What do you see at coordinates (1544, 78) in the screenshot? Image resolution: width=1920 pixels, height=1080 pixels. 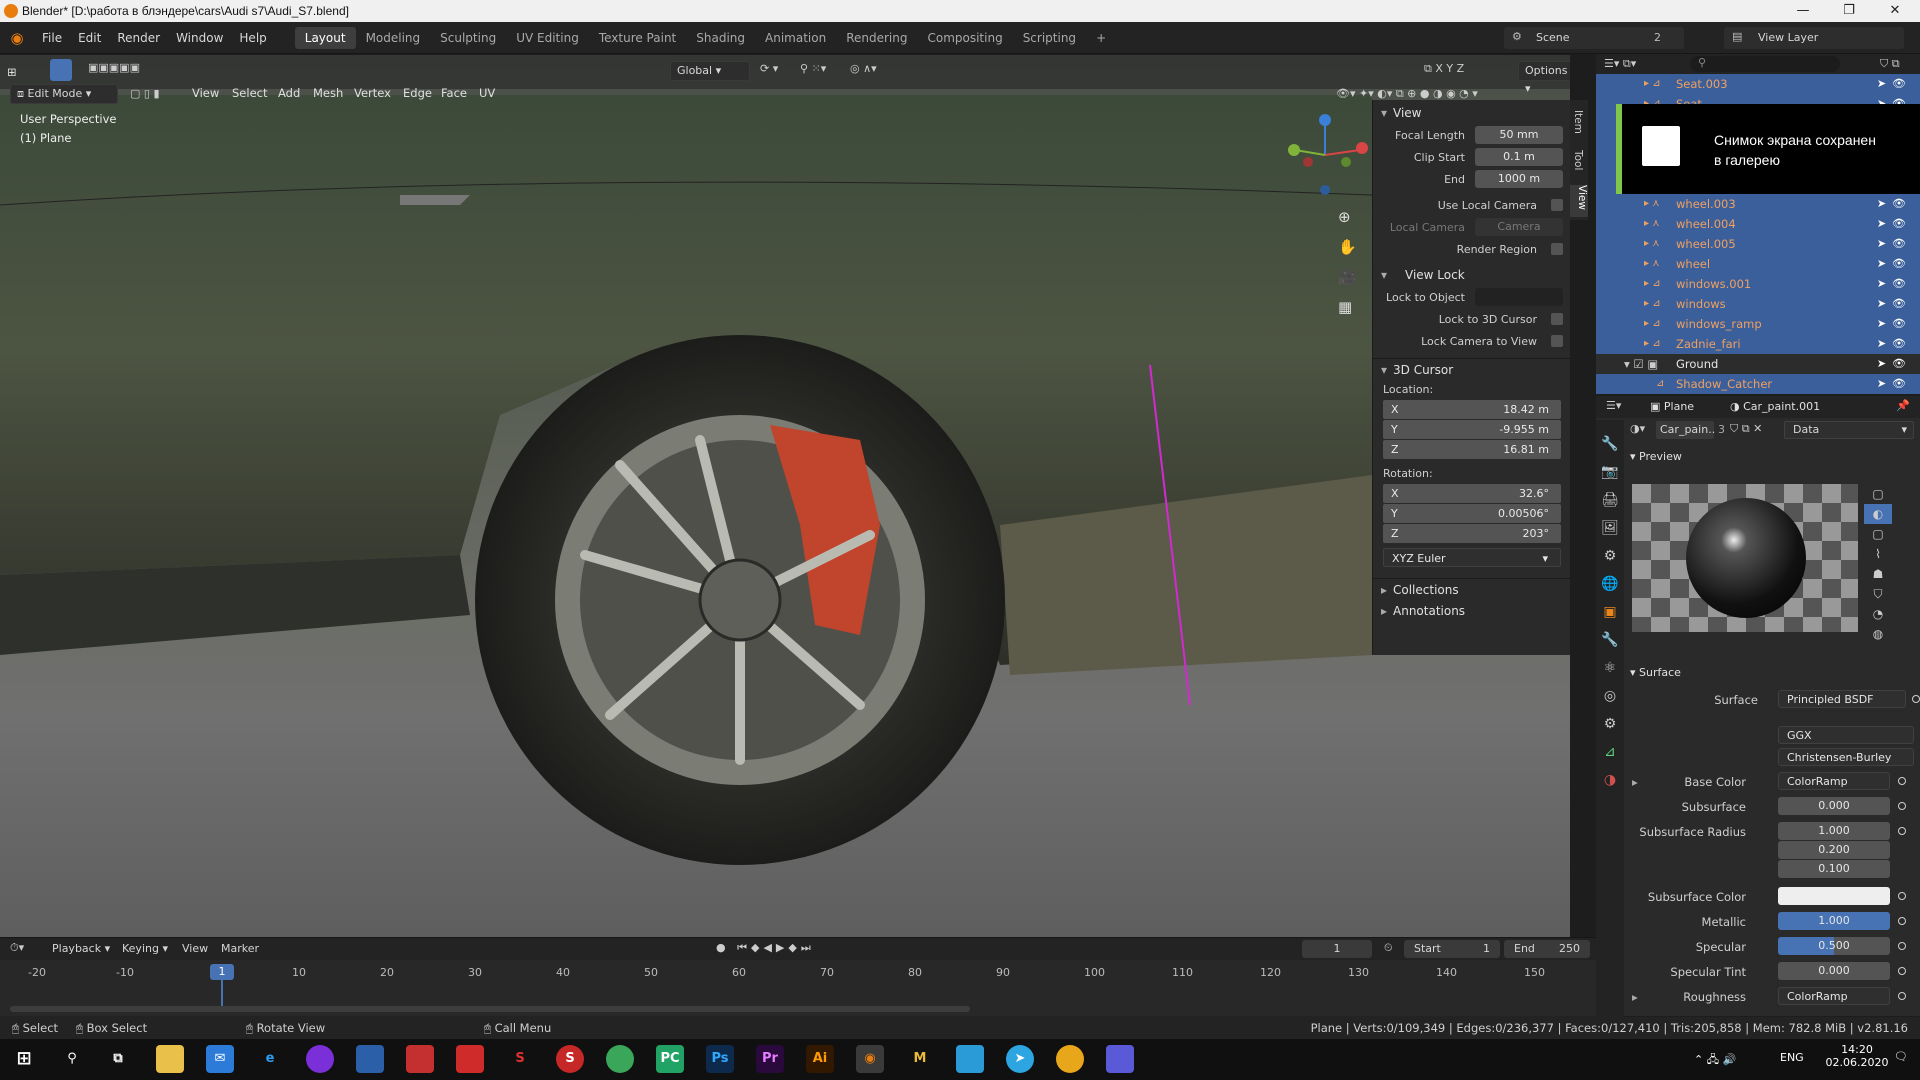 I see `options-dropdown: Options ▾` at bounding box center [1544, 78].